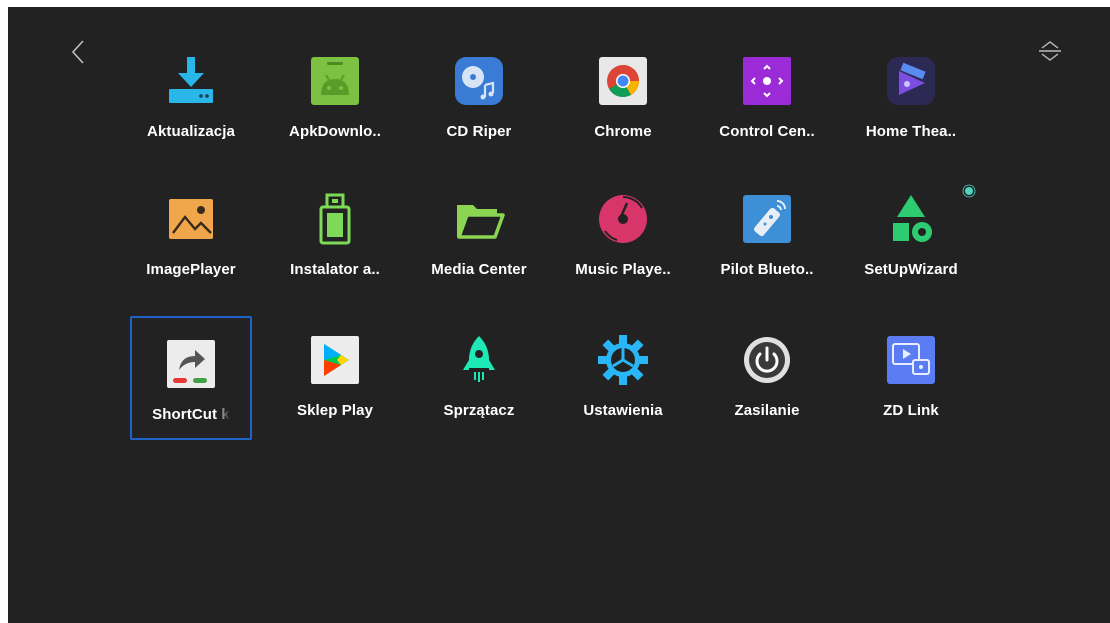 The height and width of the screenshot is (623, 1110). What do you see at coordinates (623, 131) in the screenshot?
I see `app-label: Chrome` at bounding box center [623, 131].